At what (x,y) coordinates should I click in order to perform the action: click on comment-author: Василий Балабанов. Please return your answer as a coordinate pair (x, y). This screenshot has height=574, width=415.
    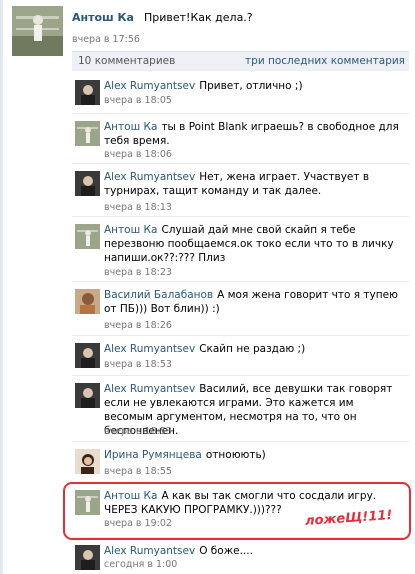
    Looking at the image, I should click on (158, 295).